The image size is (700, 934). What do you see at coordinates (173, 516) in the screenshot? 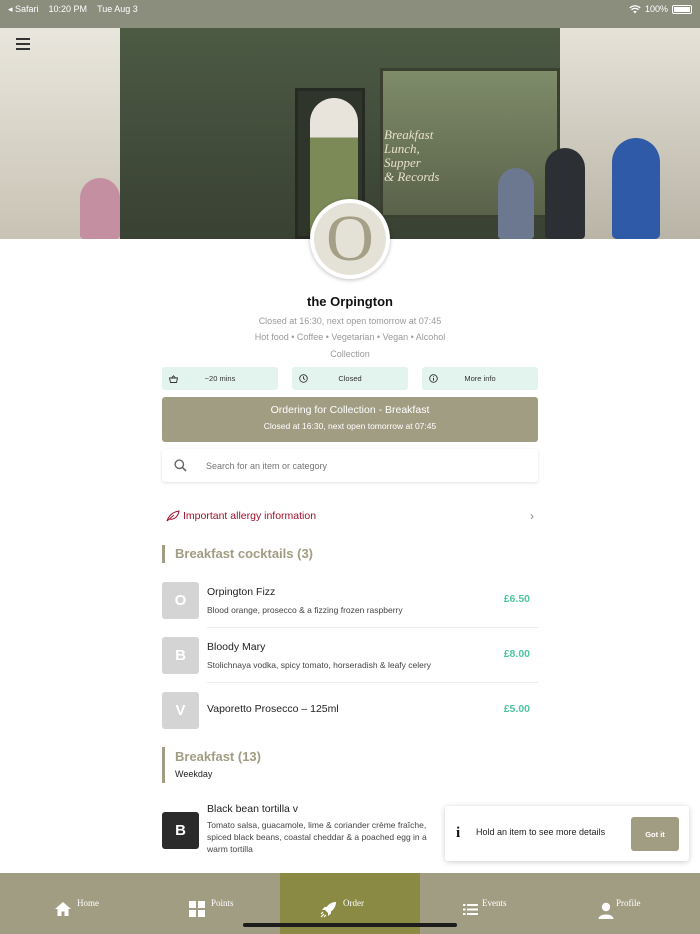
I see `leaf-icon` at bounding box center [173, 516].